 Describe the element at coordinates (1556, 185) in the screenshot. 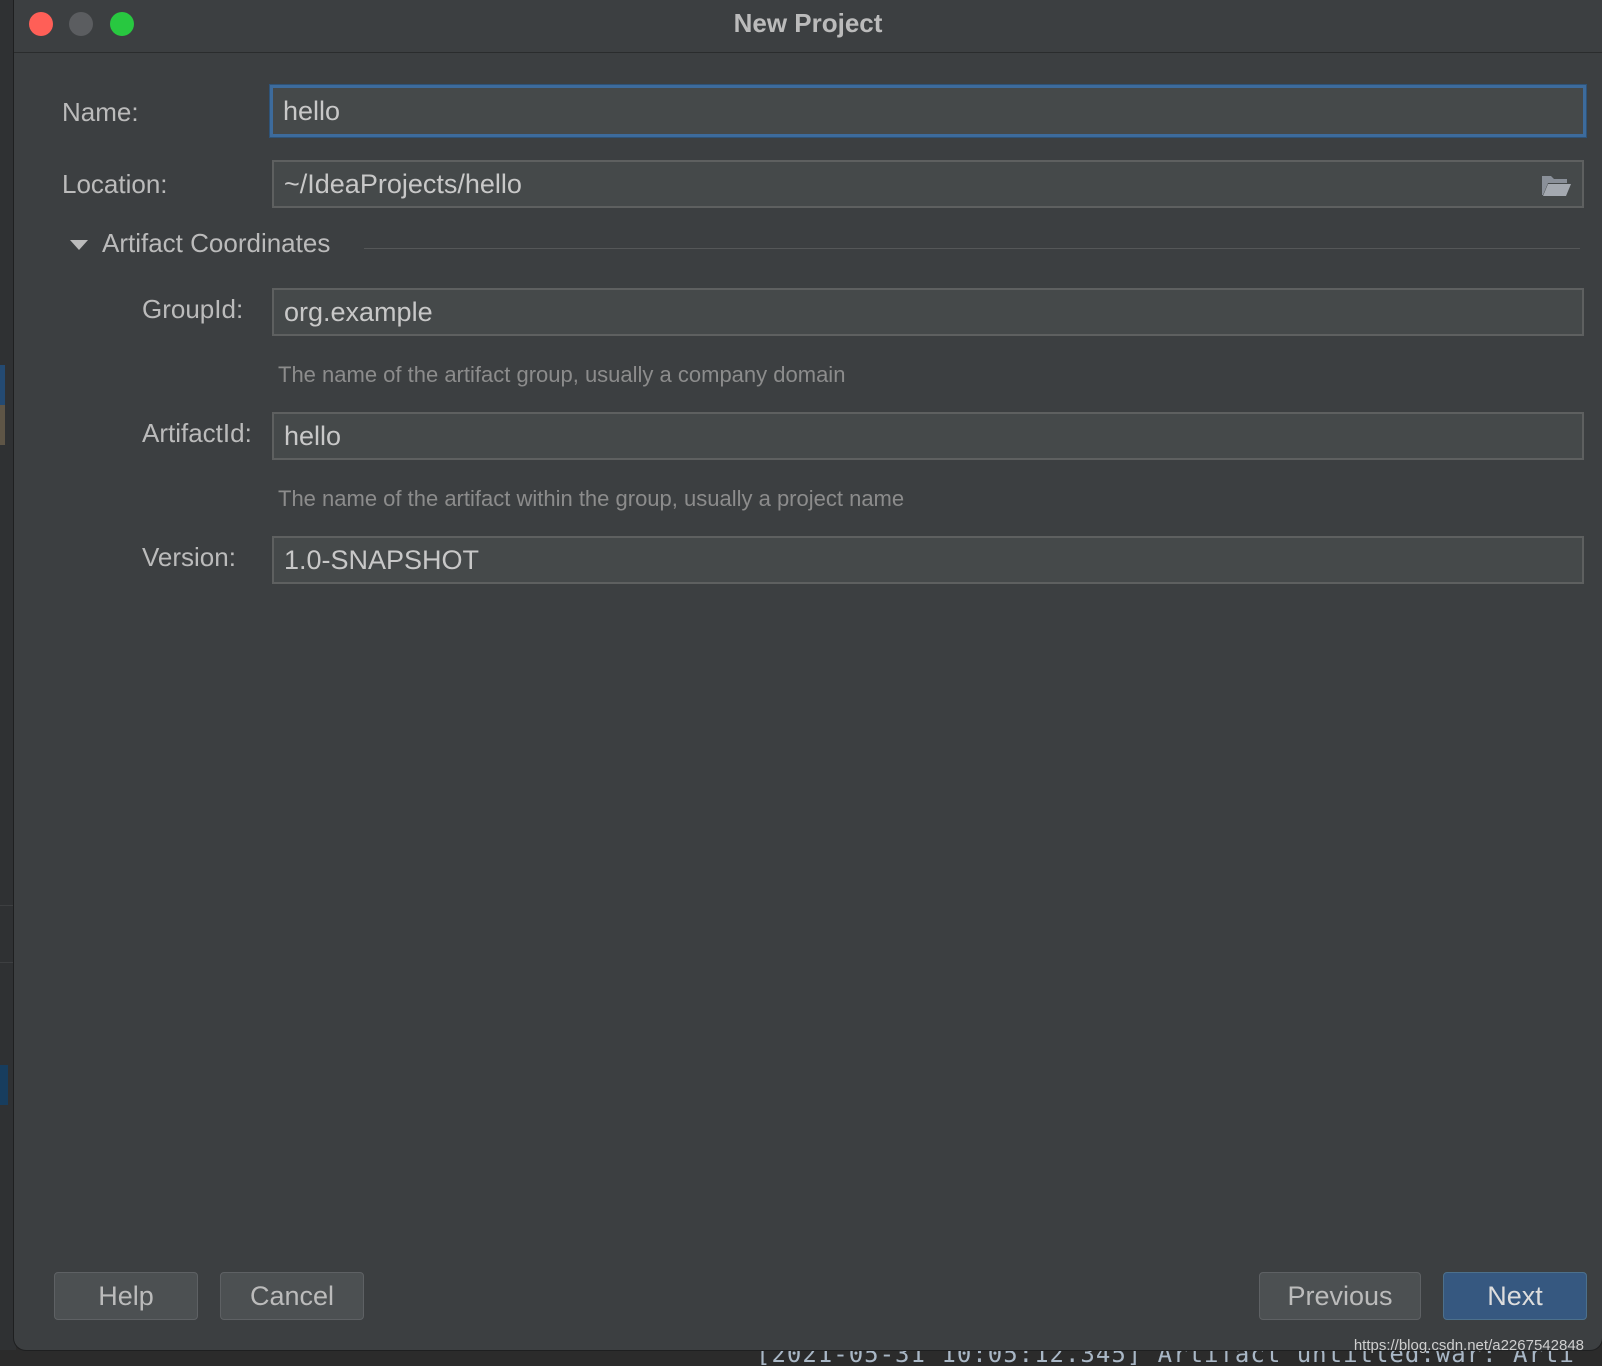

I see `folder-open-icon` at that location.